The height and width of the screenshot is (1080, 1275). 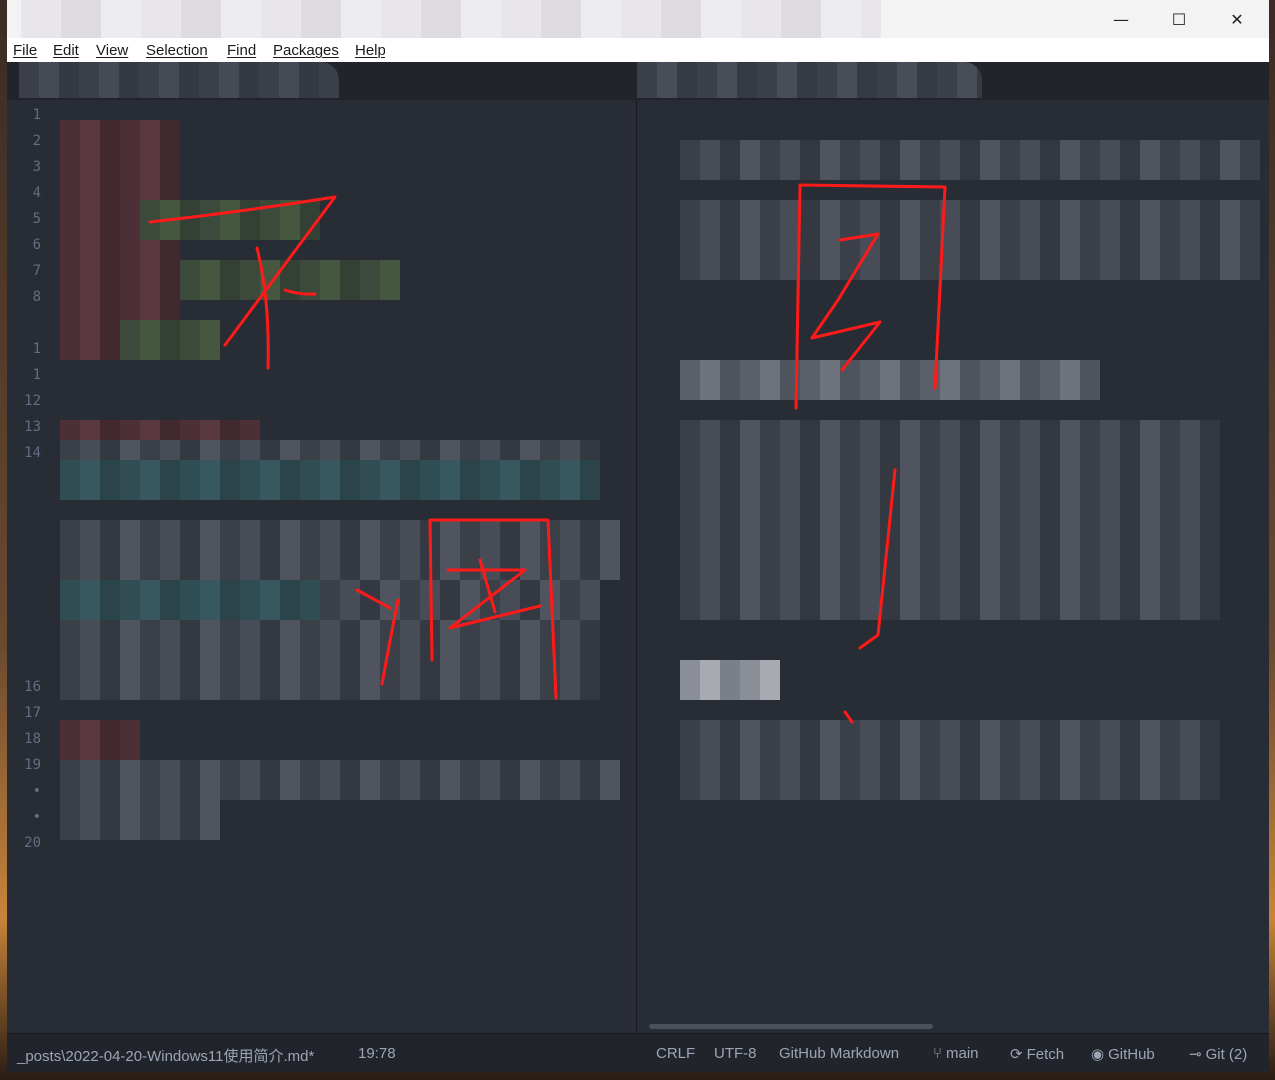 I want to click on line-number: 13, so click(x=32, y=427).